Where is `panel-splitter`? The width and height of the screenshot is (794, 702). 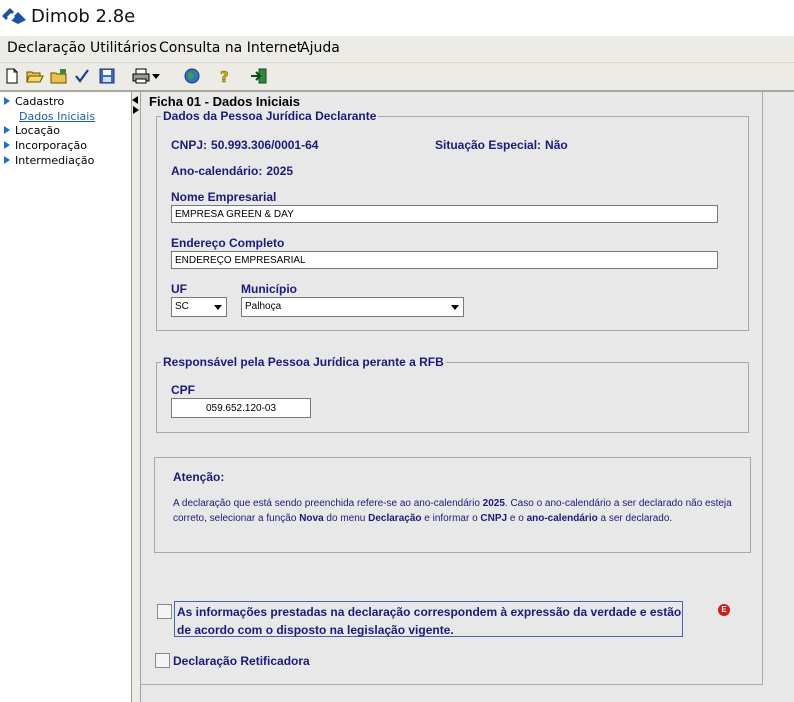 panel-splitter is located at coordinates (136, 397).